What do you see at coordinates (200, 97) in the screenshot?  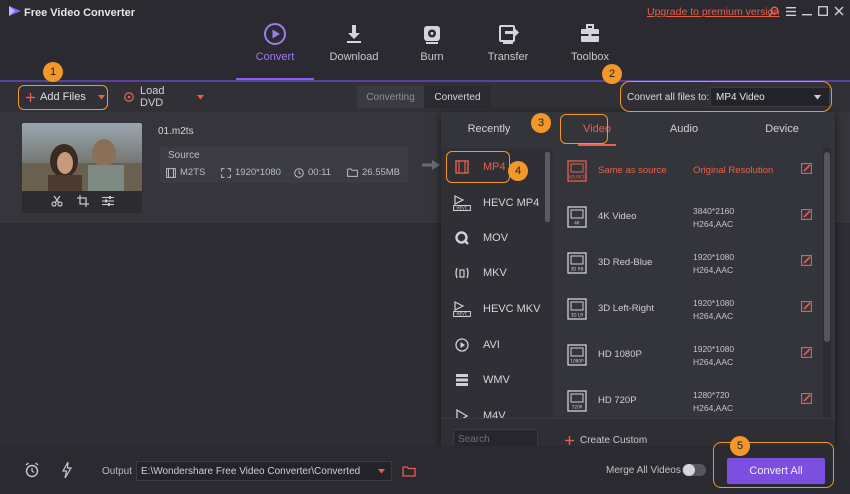 I see `chevron-down-icon` at bounding box center [200, 97].